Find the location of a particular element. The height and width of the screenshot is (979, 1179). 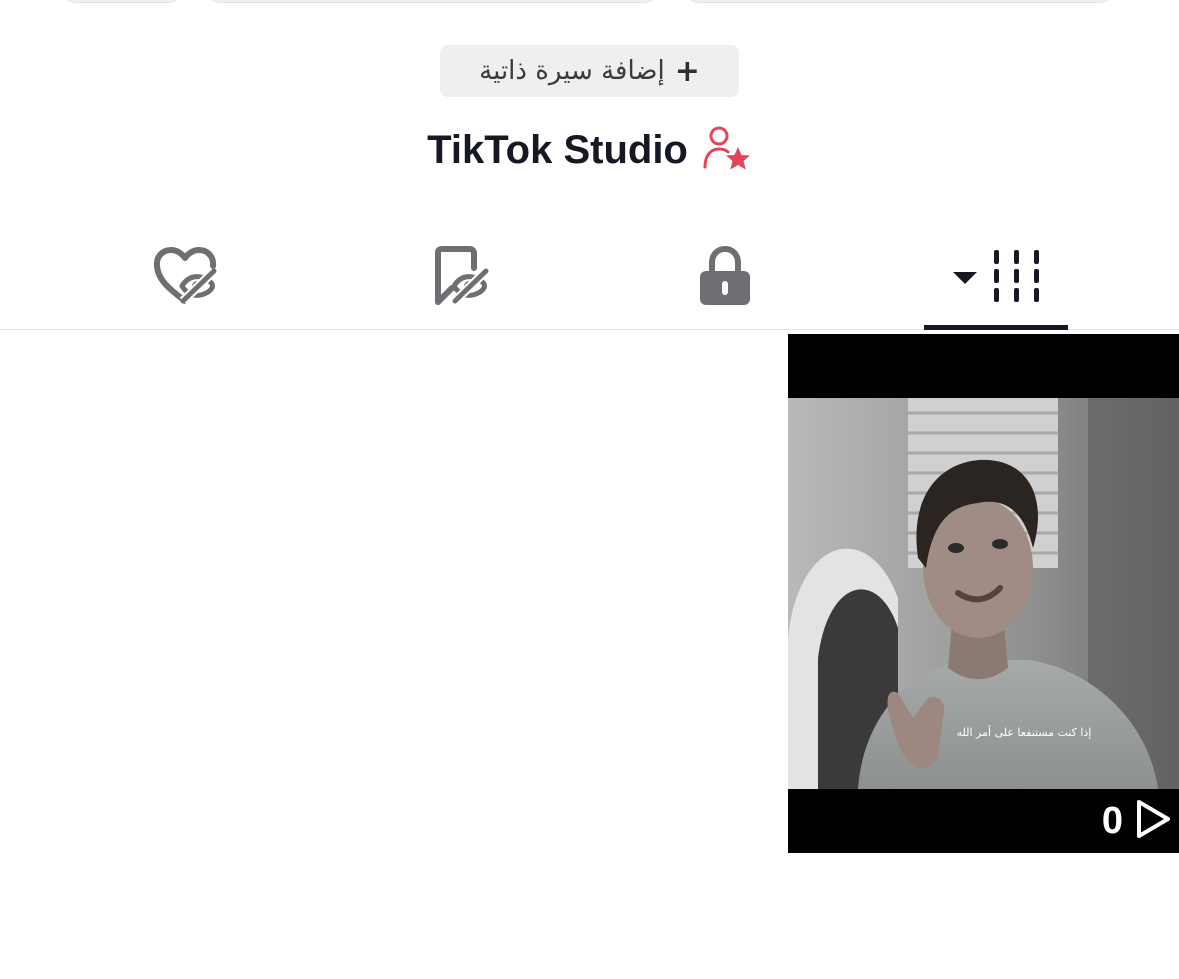

view-count: 0 is located at coordinates (1136, 821).